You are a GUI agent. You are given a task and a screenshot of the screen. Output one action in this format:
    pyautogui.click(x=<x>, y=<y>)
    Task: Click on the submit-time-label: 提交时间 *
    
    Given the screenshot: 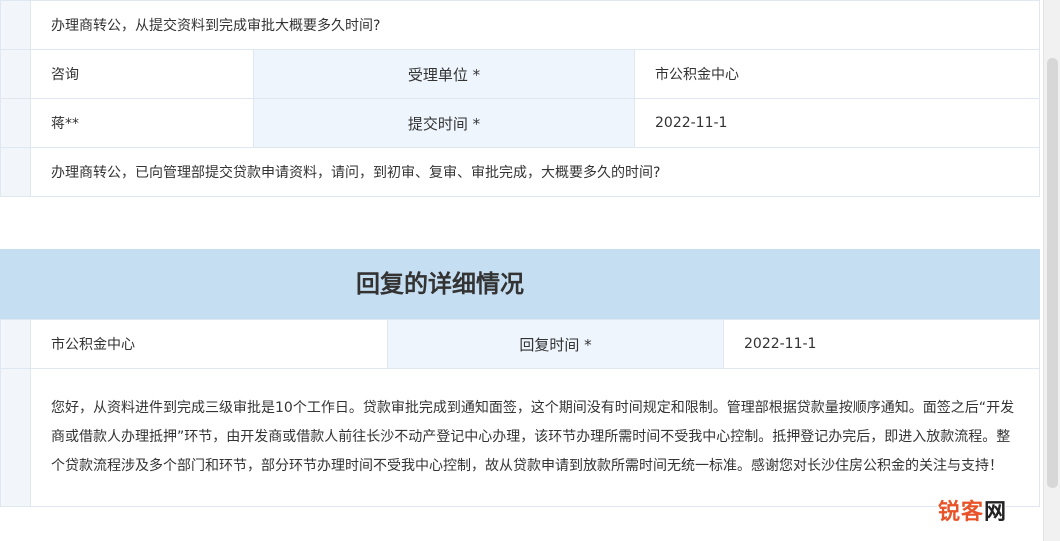 What is the action you would take?
    pyautogui.click(x=444, y=123)
    